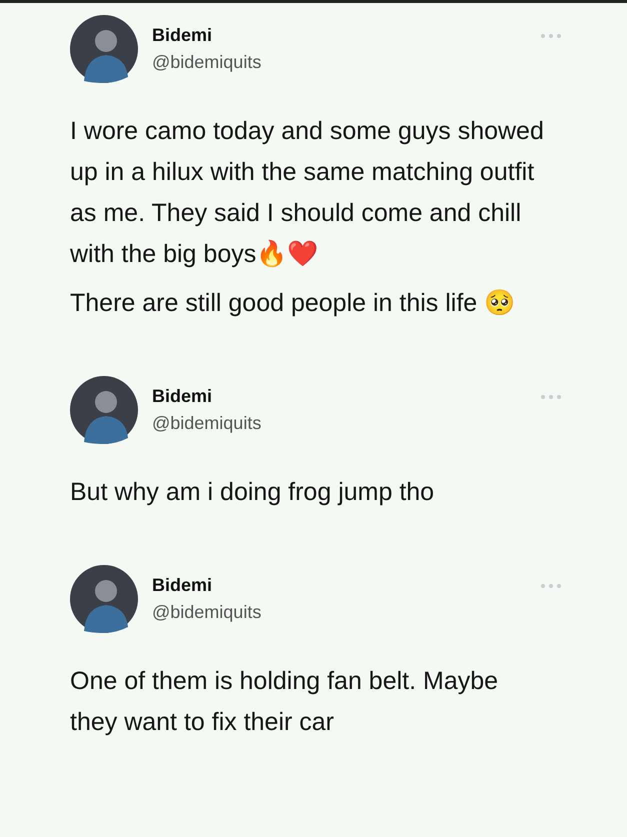 This screenshot has height=837, width=627. What do you see at coordinates (293, 303) in the screenshot?
I see `tweet-text: There are still good people in this life 🥺` at bounding box center [293, 303].